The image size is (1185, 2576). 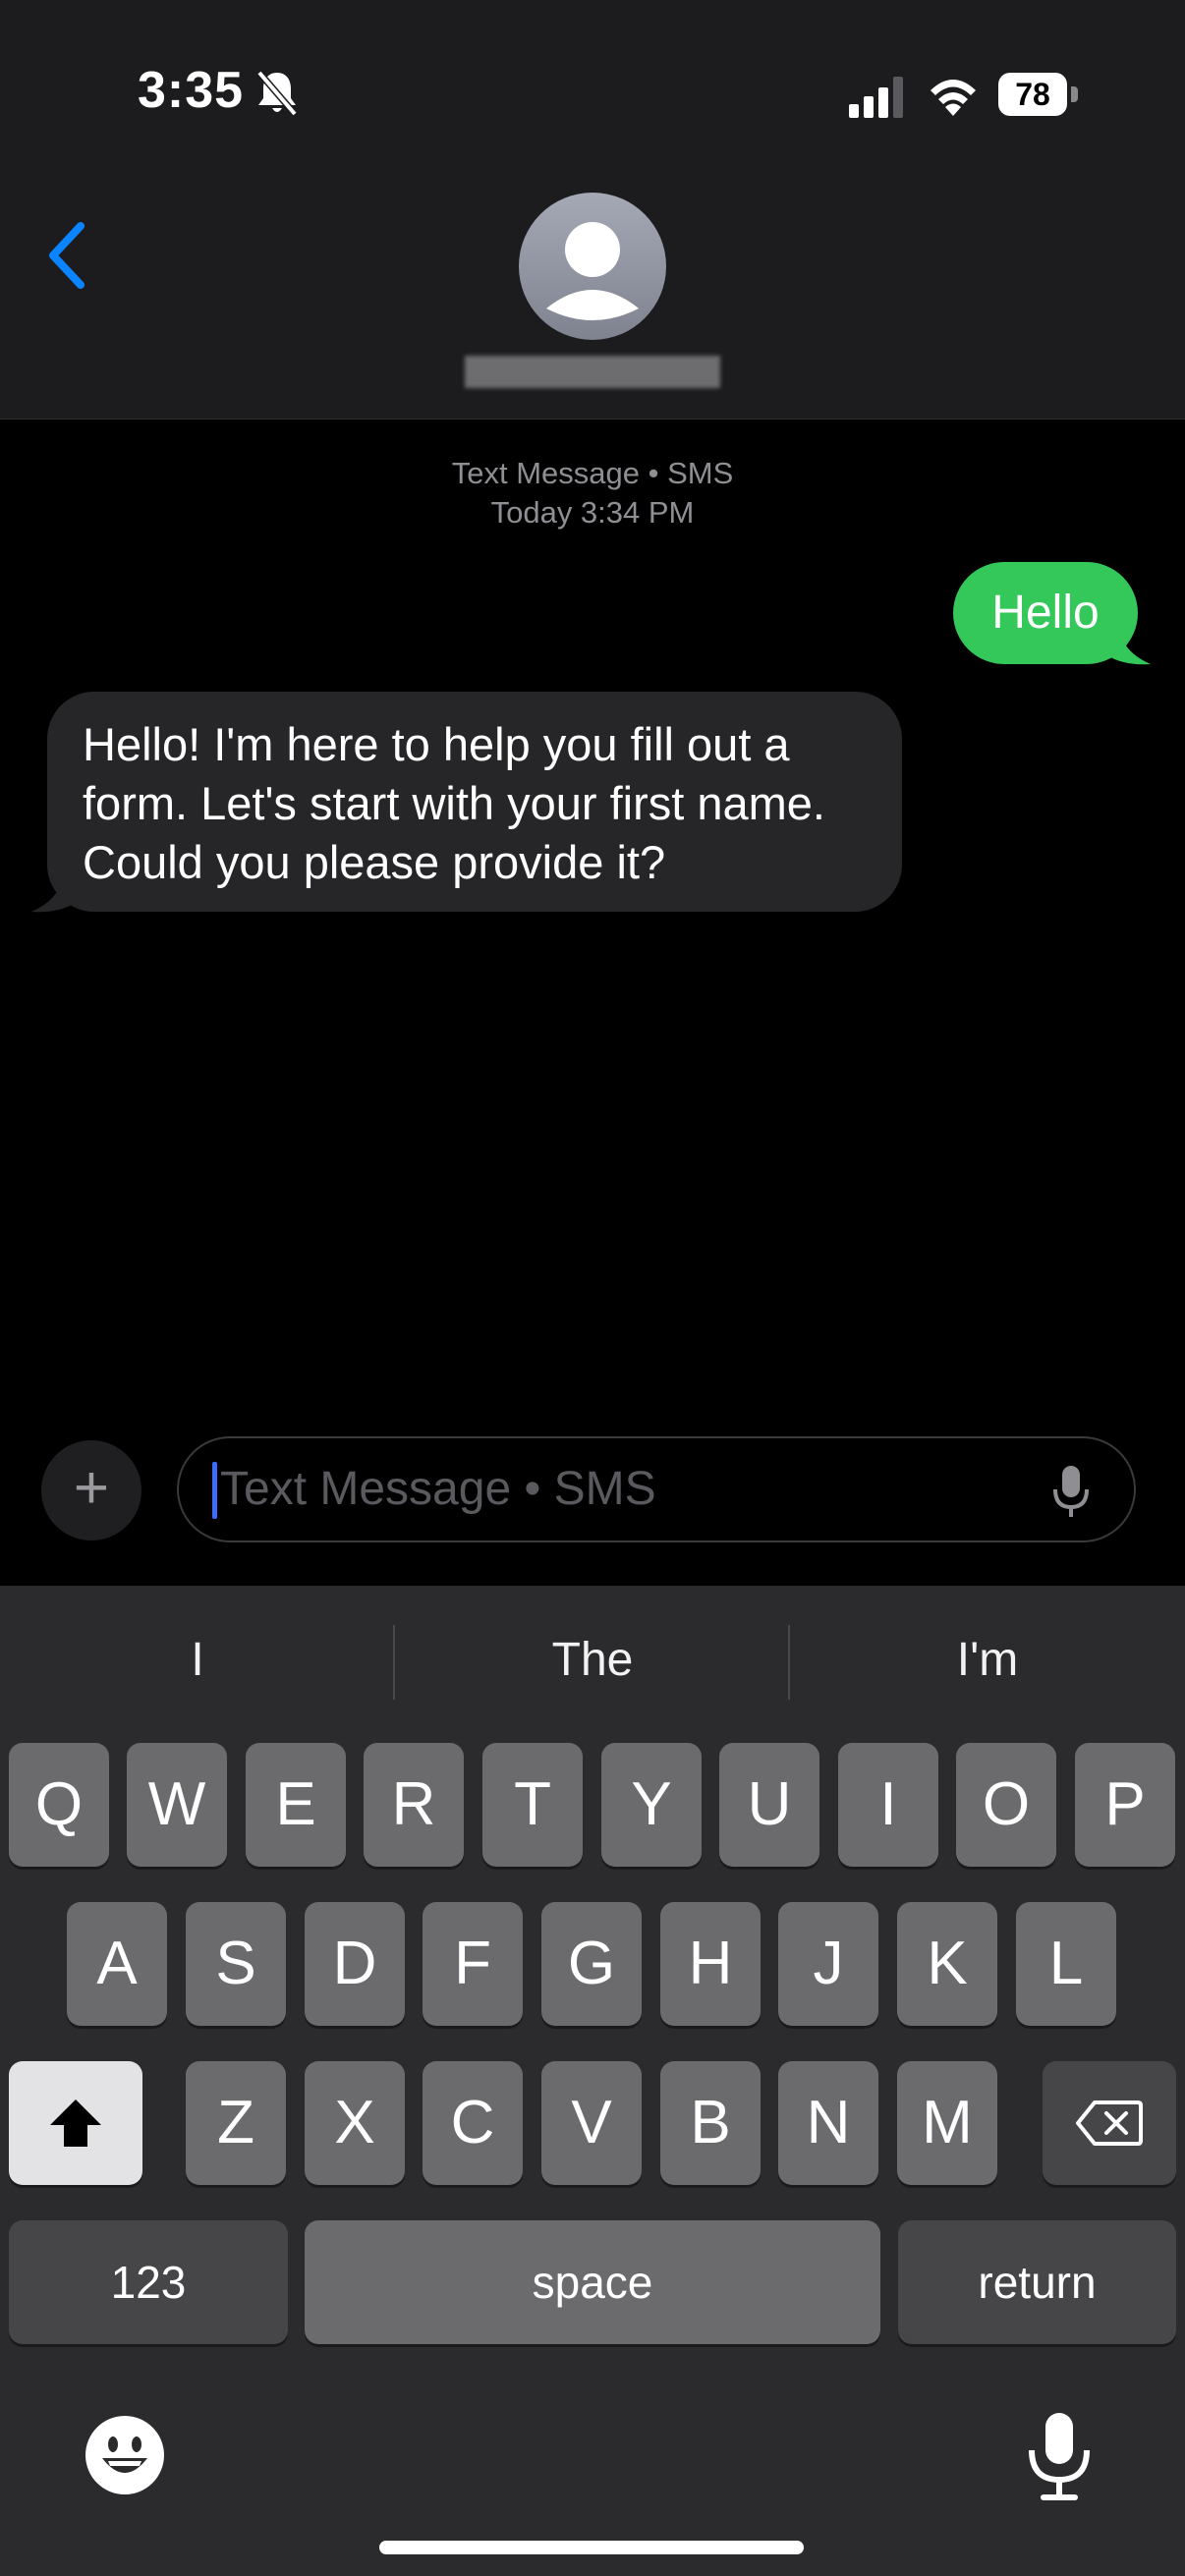 I want to click on key-n: N, so click(x=828, y=2123).